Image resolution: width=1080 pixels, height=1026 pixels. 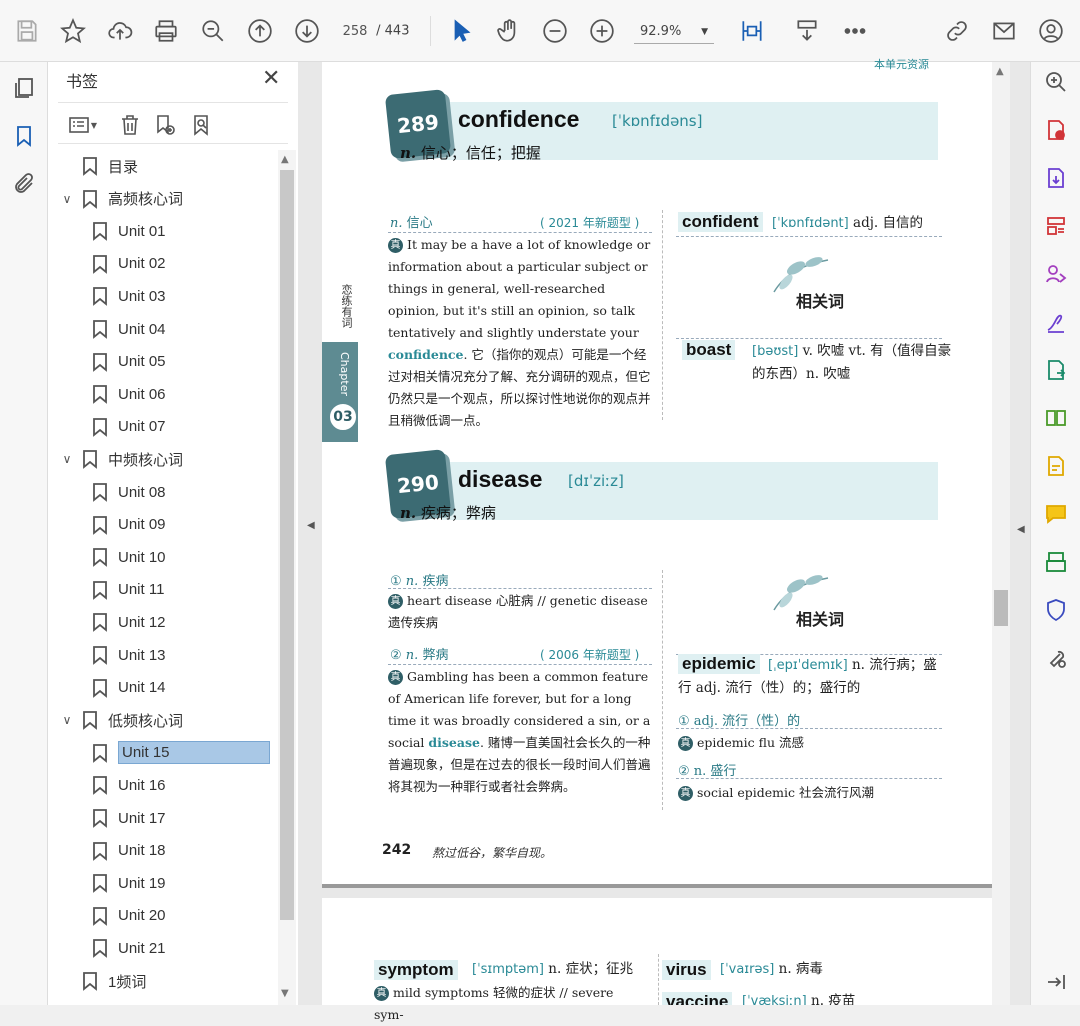 What do you see at coordinates (129, 492) in the screenshot?
I see `bookmark-item: Unit 08` at bounding box center [129, 492].